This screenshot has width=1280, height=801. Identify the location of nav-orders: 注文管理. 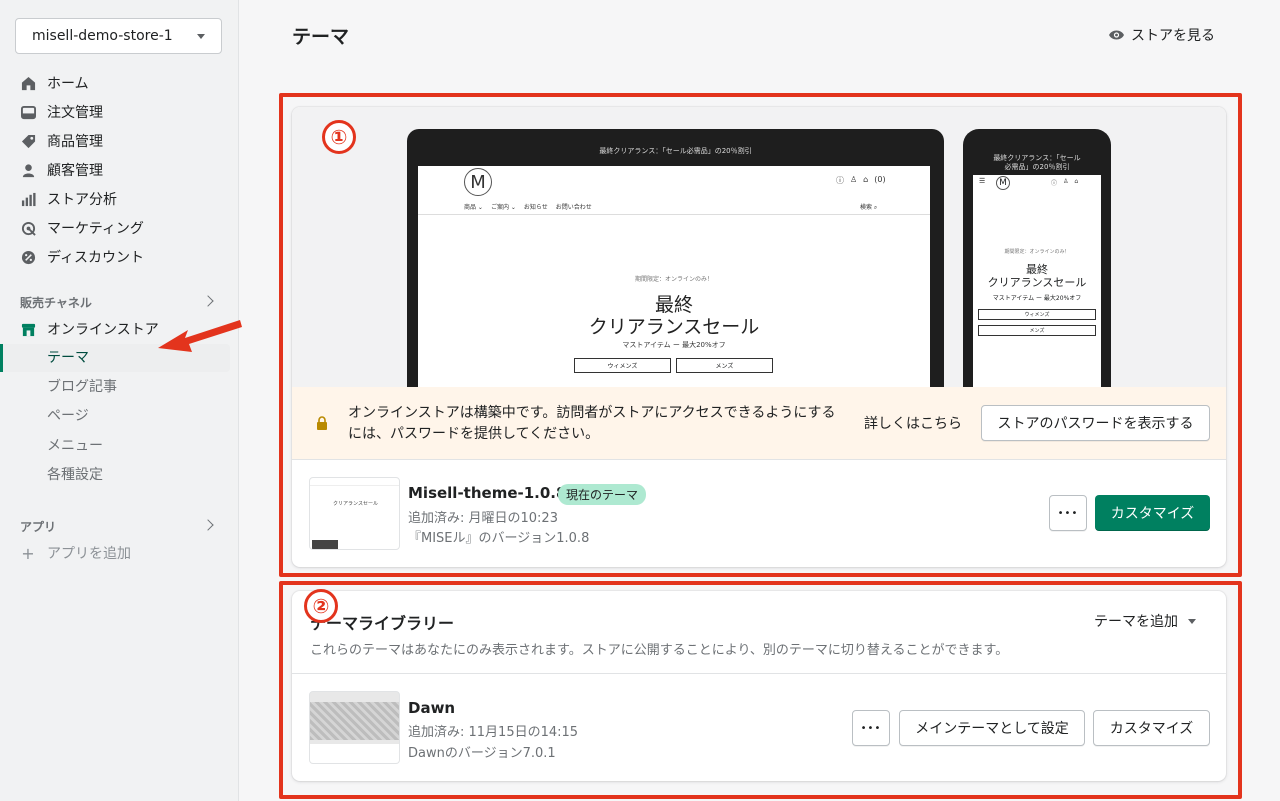
(61, 112).